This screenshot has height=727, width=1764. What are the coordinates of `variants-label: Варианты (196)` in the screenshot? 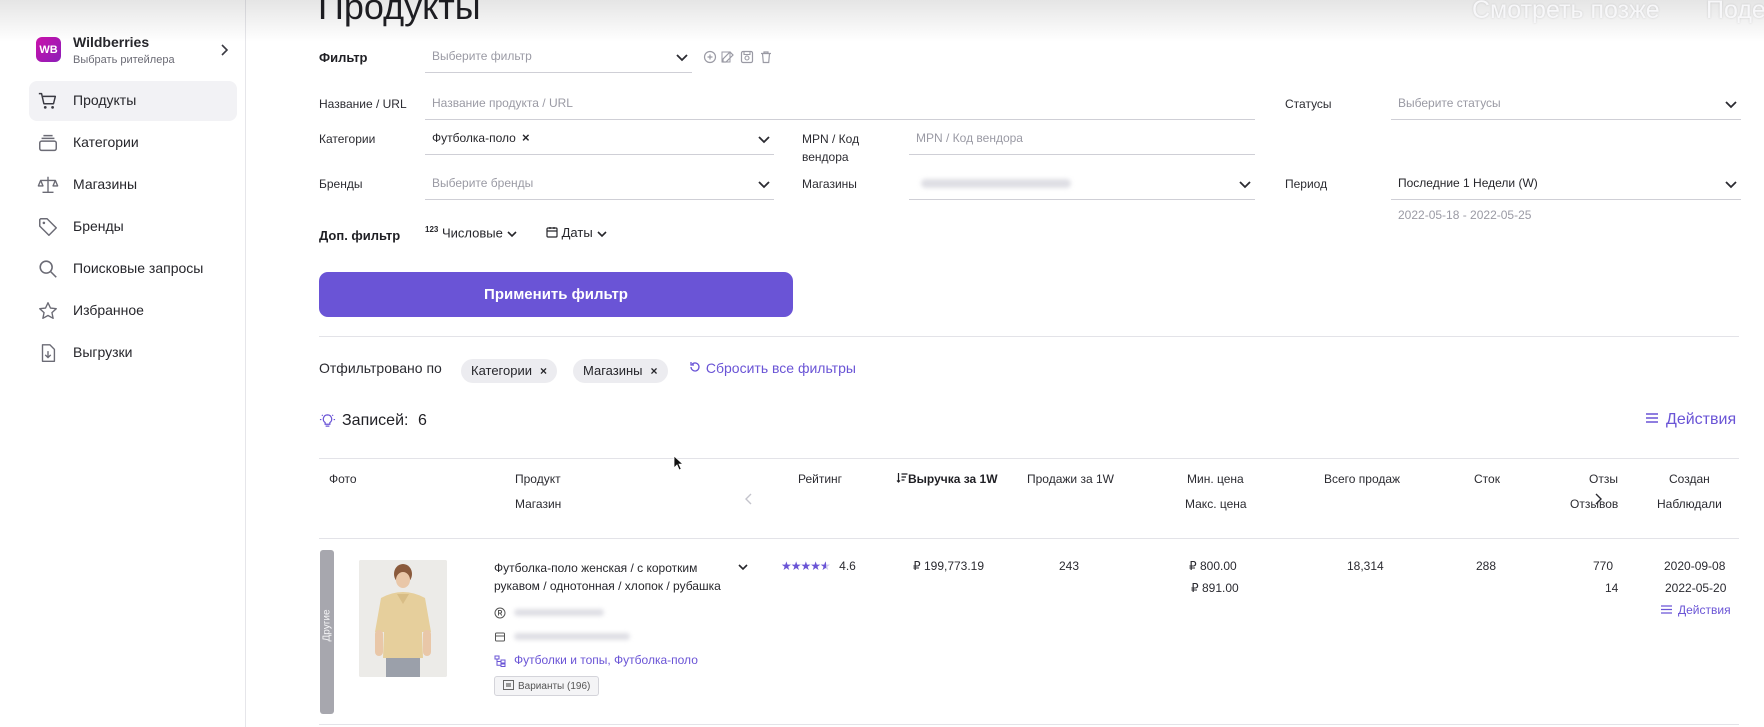 It's located at (554, 686).